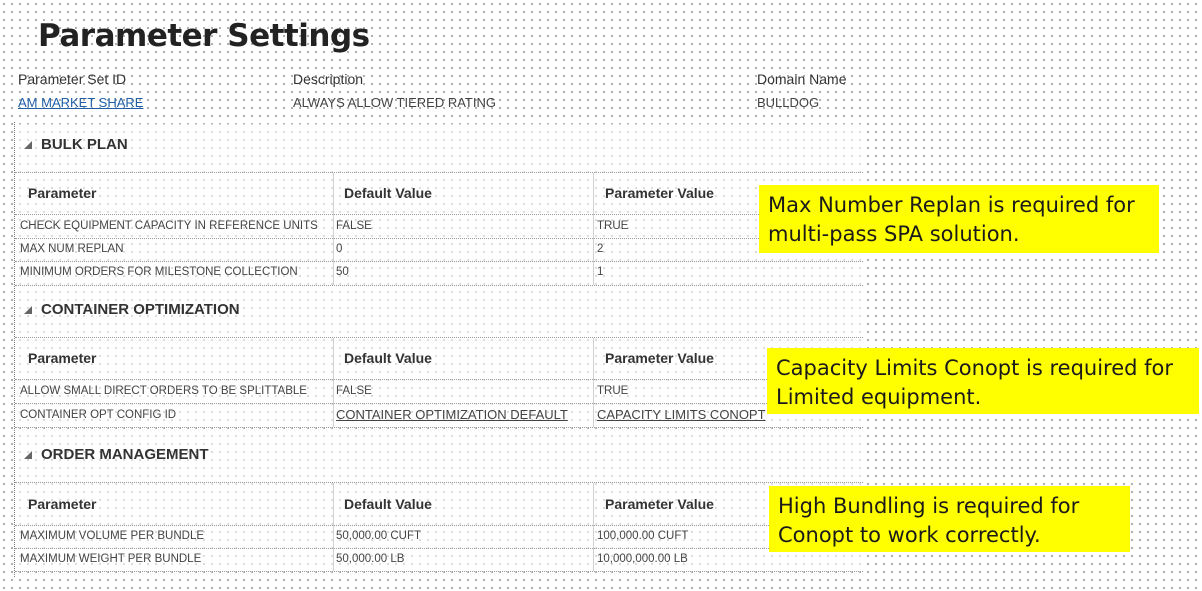 The height and width of the screenshot is (591, 1202). What do you see at coordinates (339, 249) in the screenshot?
I see `row-default: 0` at bounding box center [339, 249].